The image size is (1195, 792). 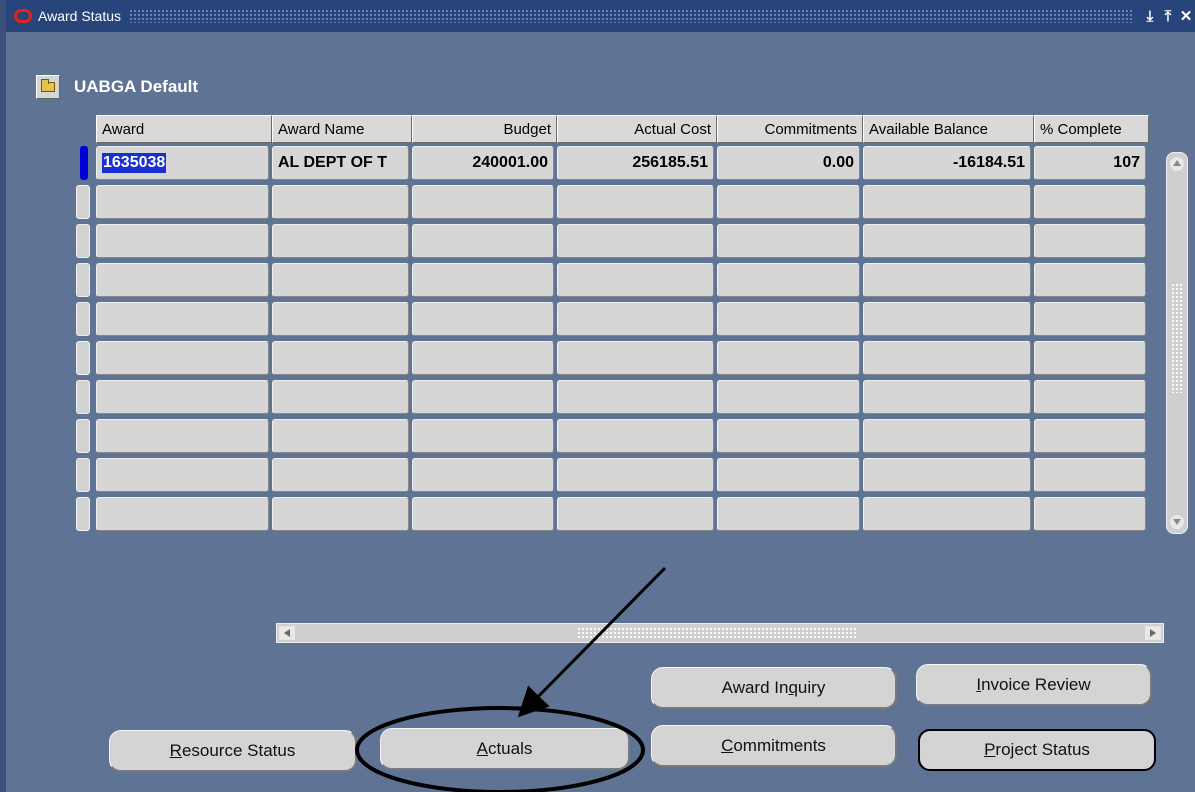 I want to click on commitments-button: Commitments, so click(x=774, y=746).